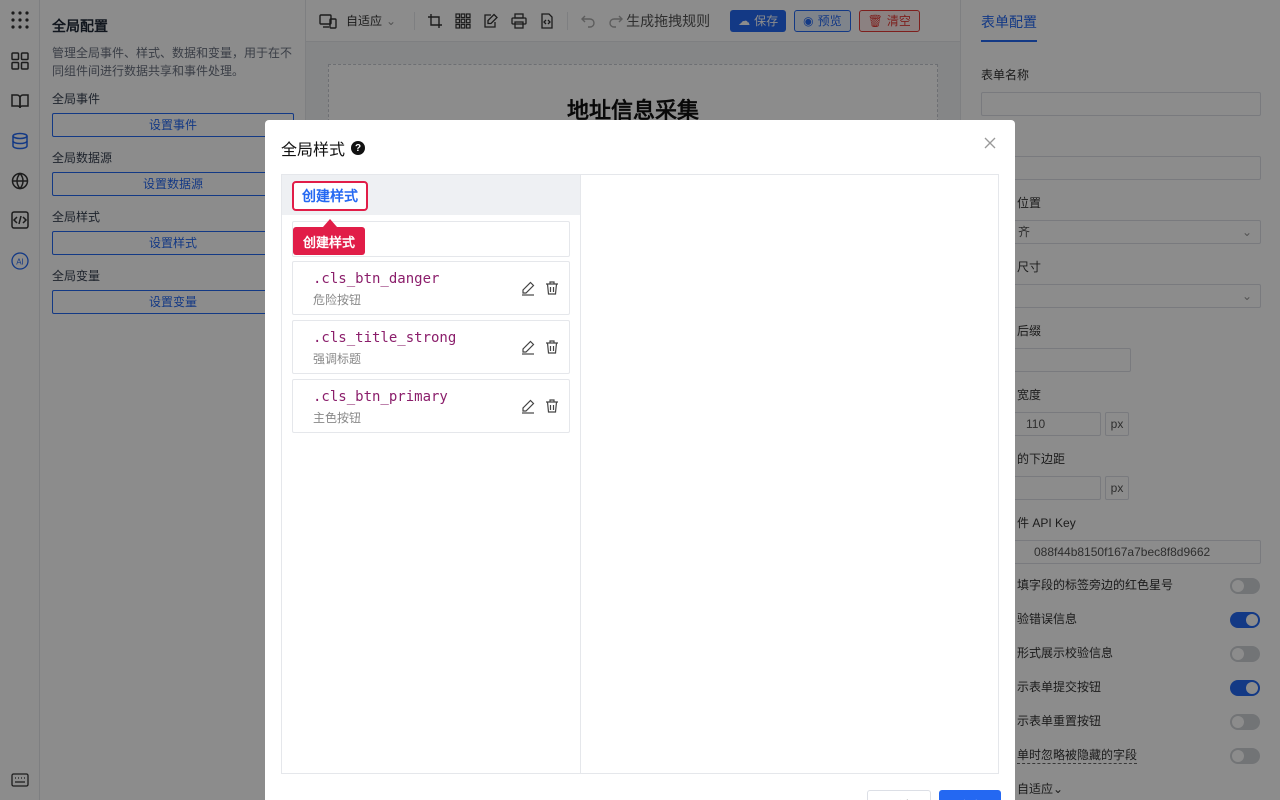  Describe the element at coordinates (376, 279) in the screenshot. I see `style-class-name: .cls_btn_danger` at that location.